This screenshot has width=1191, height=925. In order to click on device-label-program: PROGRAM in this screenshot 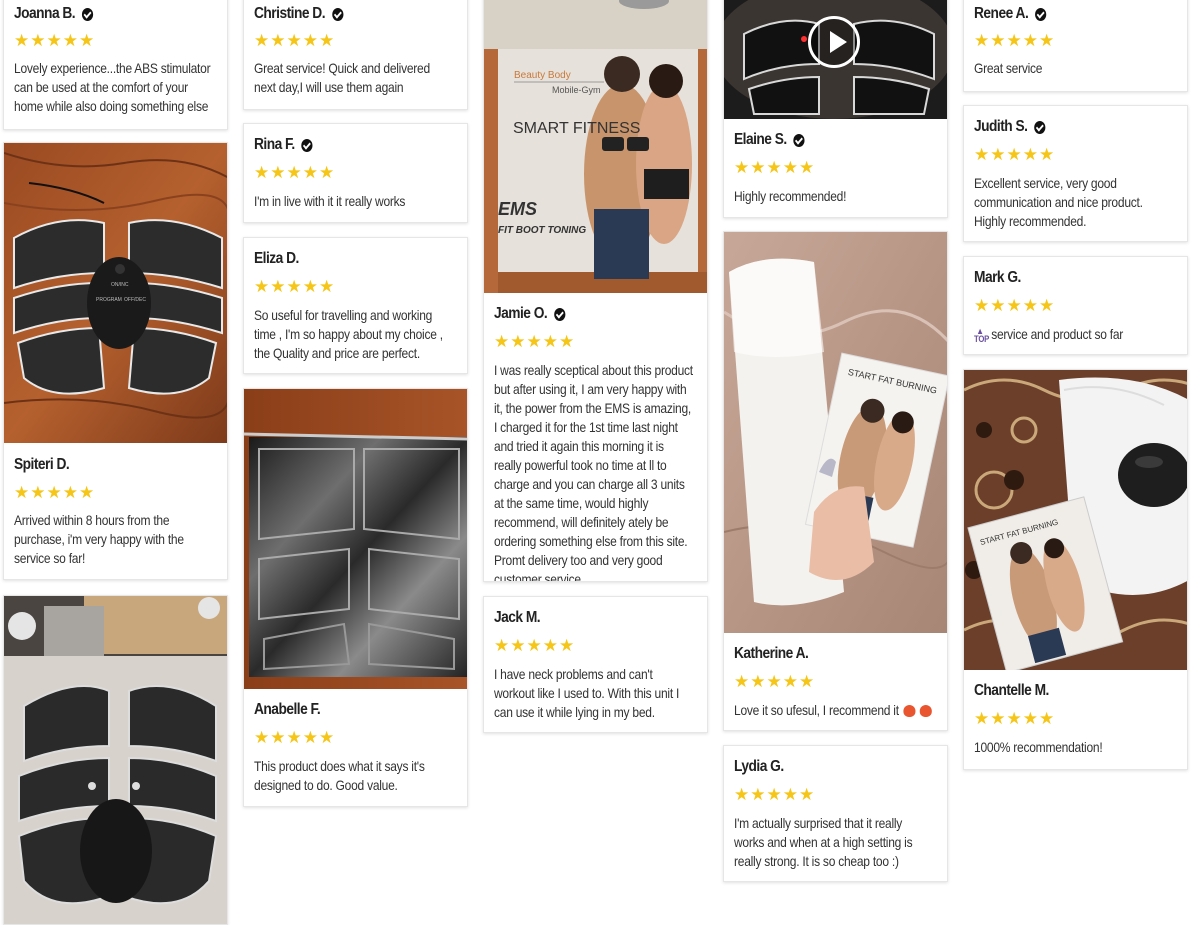, I will do `click(109, 300)`.